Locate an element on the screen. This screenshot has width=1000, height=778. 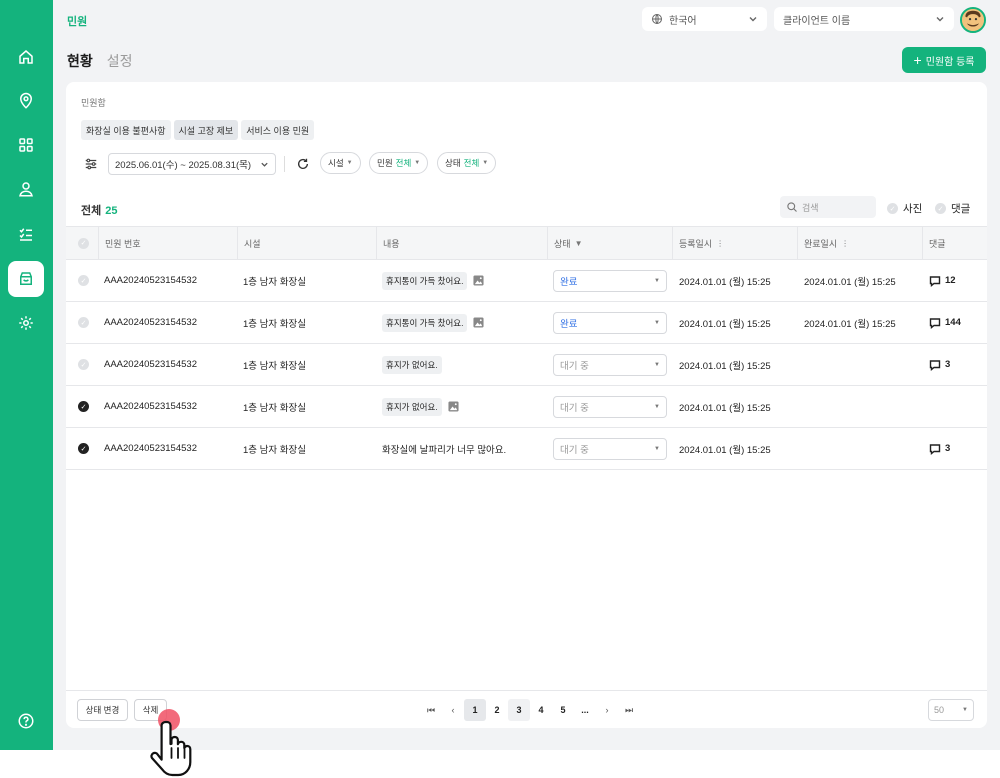
client-placeholder: 클라이언트 이름 is located at coordinates (817, 21).